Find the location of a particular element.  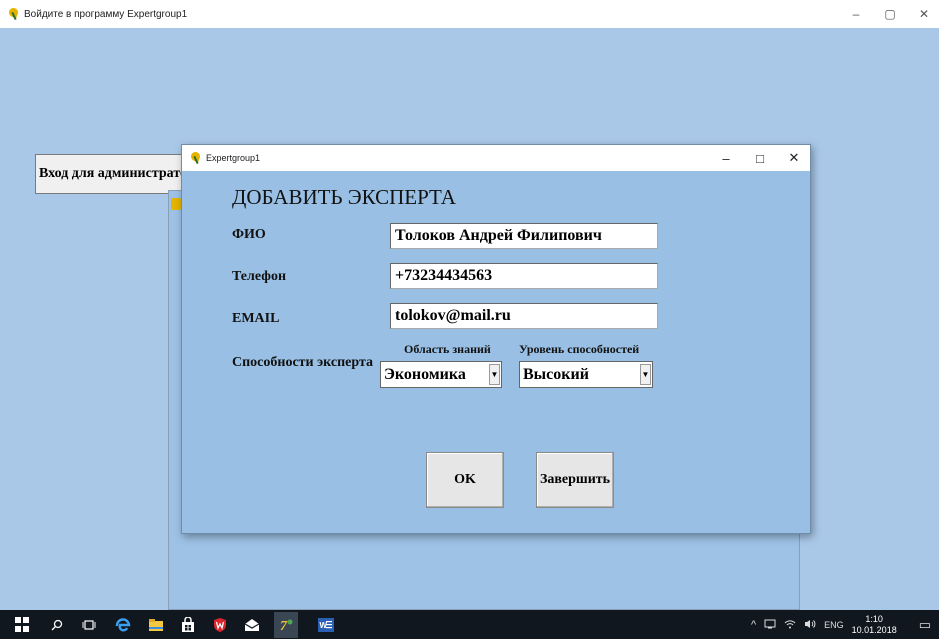

main-window-titlebar: Войдите в программу Expertgroup1 – ▢ ✕ is located at coordinates (469, 14).